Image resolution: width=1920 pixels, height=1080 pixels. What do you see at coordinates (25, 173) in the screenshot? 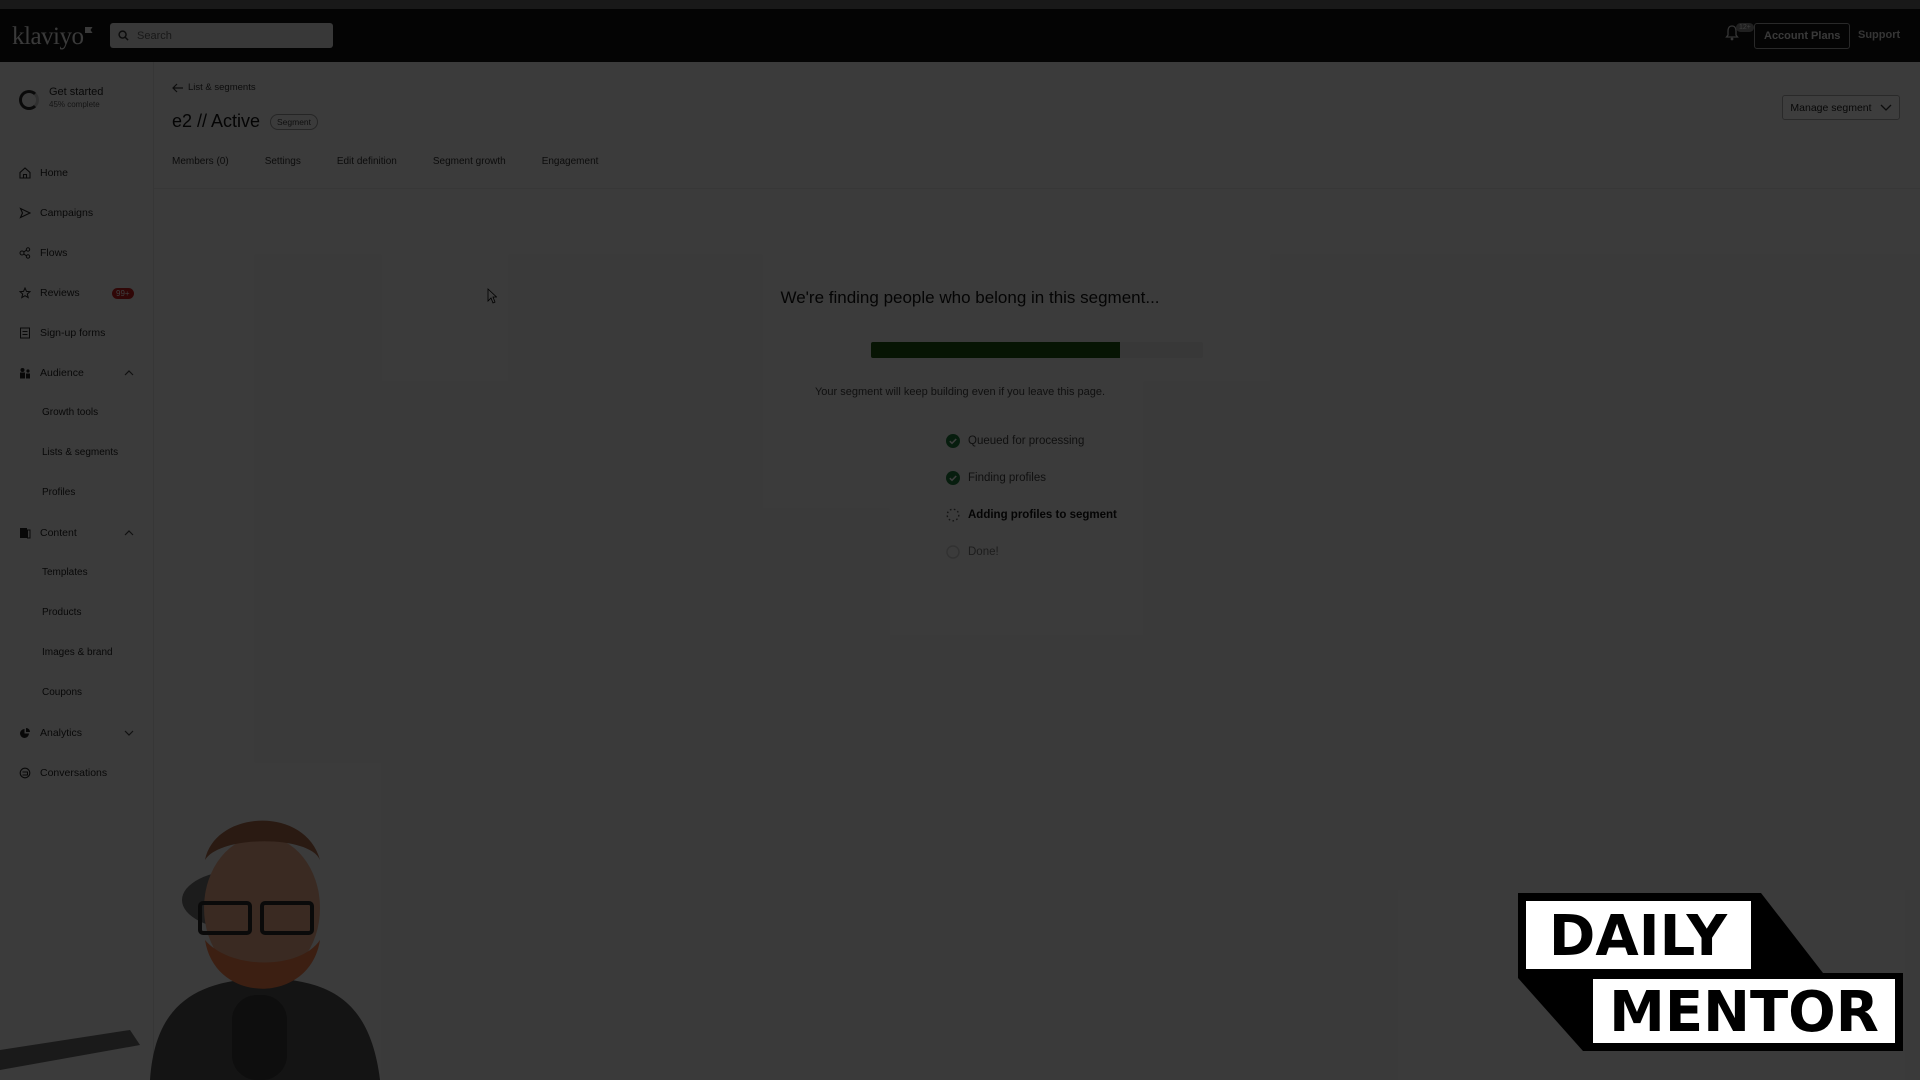
I see `home-icon` at bounding box center [25, 173].